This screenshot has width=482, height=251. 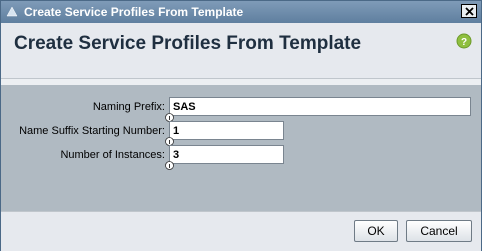 I want to click on app-icon, so click(x=12, y=12).